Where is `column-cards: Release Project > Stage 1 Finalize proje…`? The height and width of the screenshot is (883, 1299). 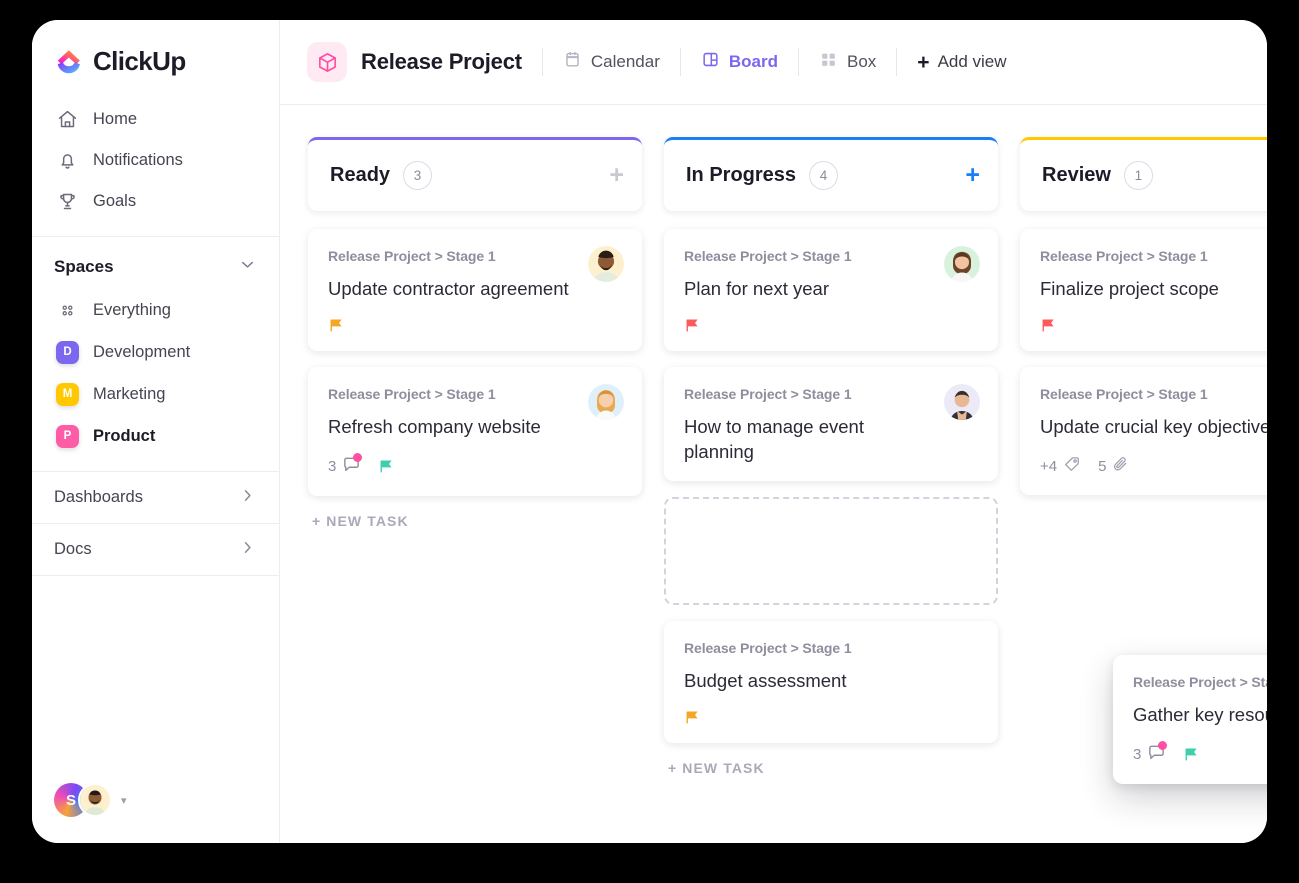
column-cards: Release Project > Stage 1 Finalize proje… is located at coordinates (1143, 362).